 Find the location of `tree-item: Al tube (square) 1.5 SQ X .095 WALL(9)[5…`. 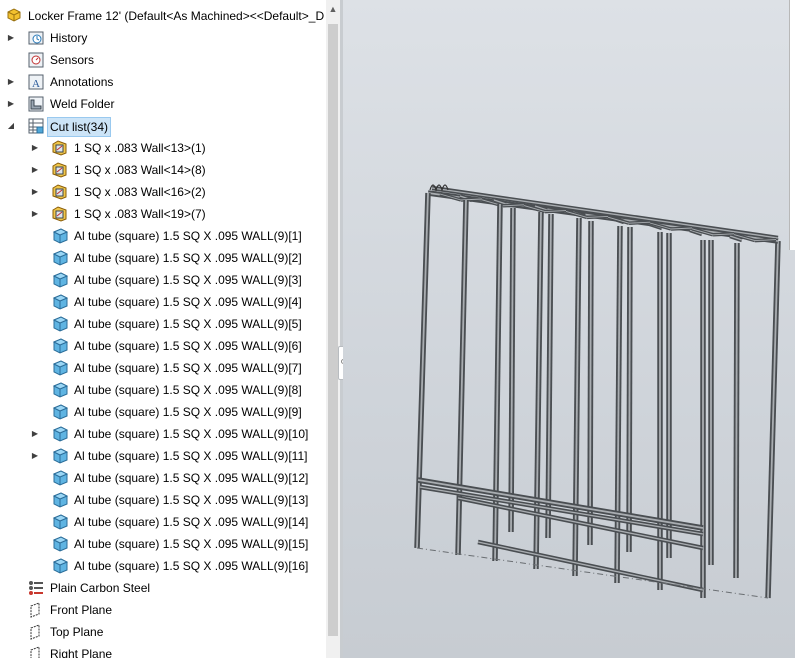

tree-item: Al tube (square) 1.5 SQ X .095 WALL(9)[5… is located at coordinates (163, 324).